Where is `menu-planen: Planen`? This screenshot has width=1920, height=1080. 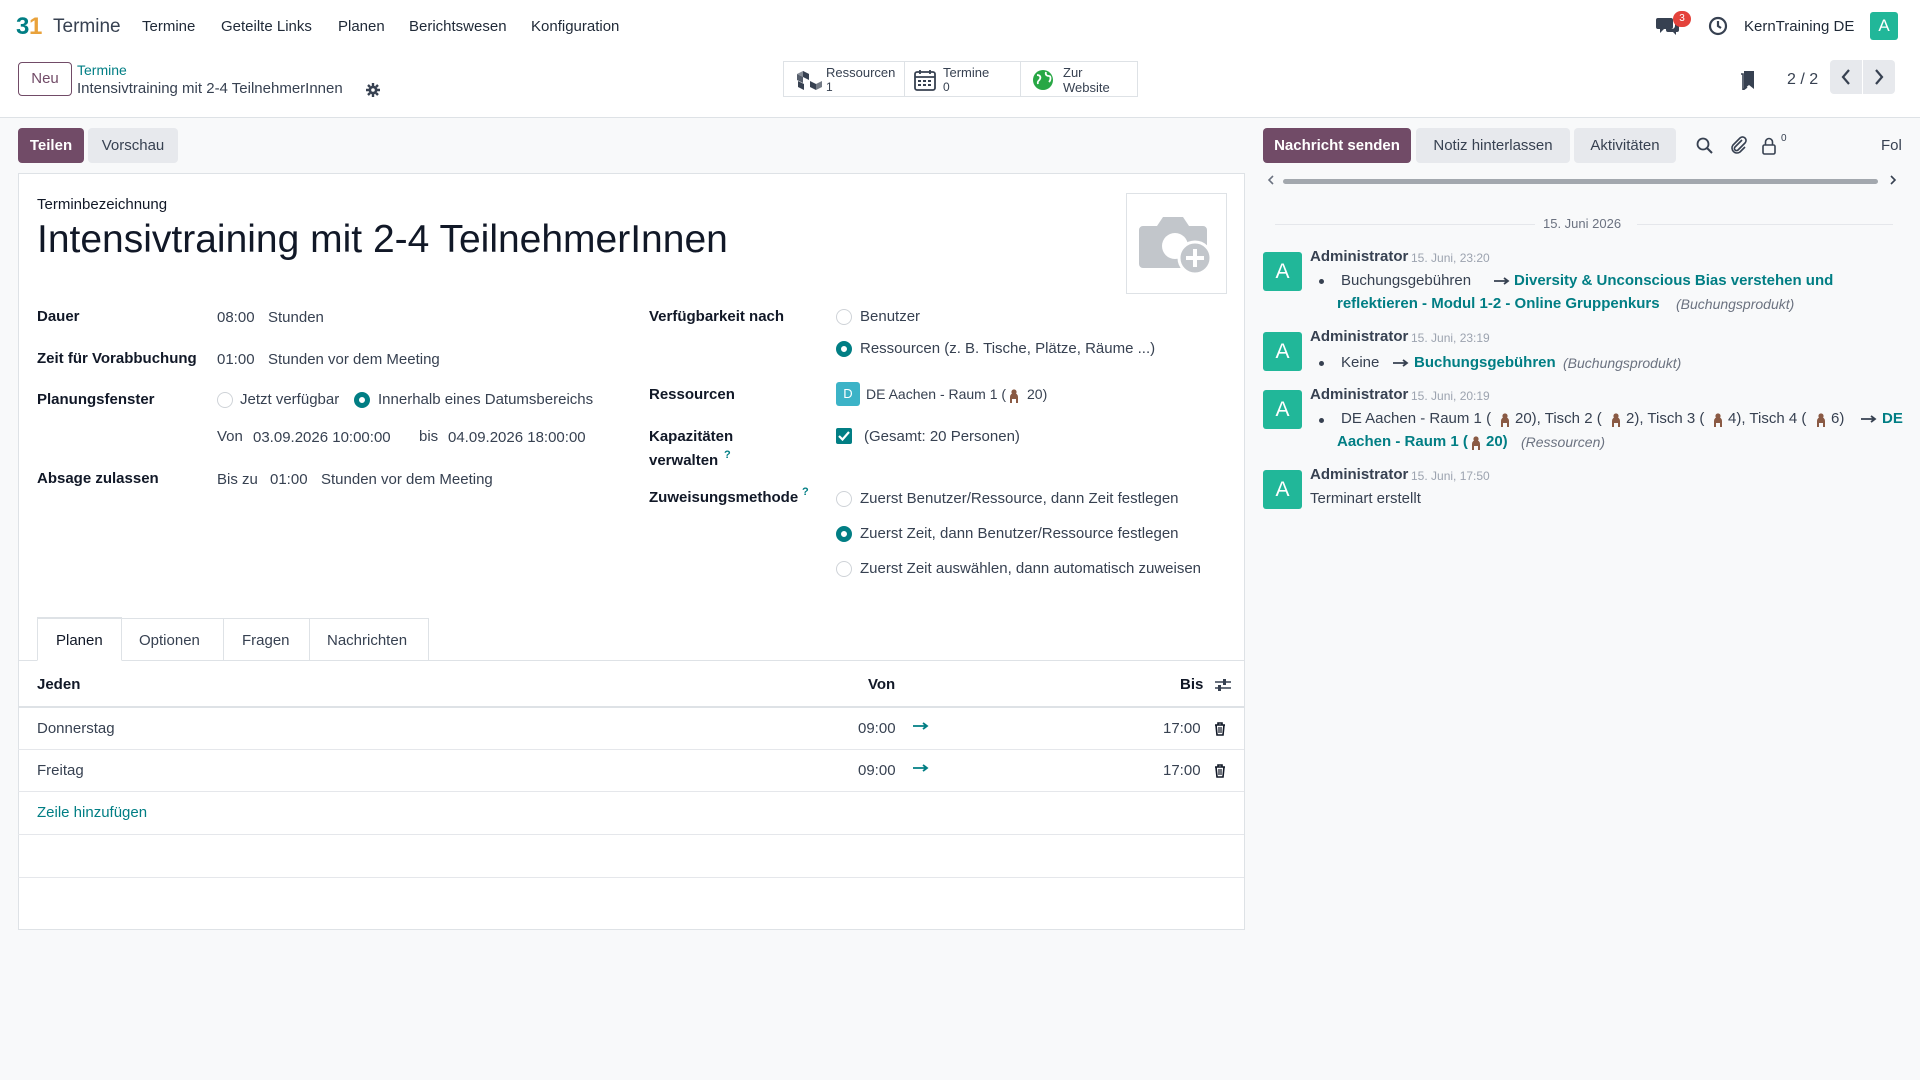 menu-planen: Planen is located at coordinates (361, 26).